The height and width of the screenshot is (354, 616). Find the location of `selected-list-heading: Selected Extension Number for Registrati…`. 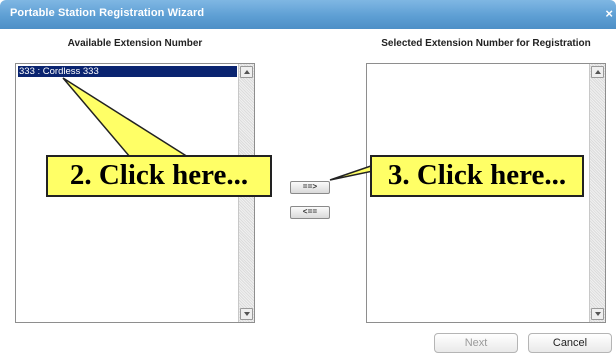

selected-list-heading: Selected Extension Number for Registrati… is located at coordinates (486, 43).